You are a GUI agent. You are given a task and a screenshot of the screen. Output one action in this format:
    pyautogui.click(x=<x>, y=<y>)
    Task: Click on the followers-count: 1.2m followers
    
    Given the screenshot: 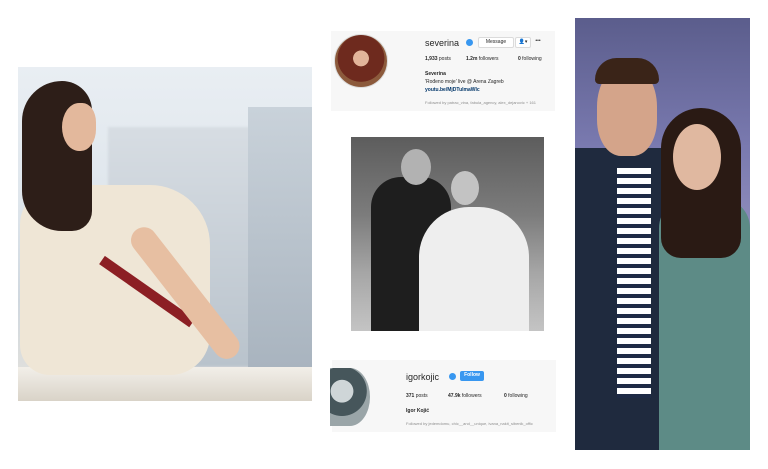 What is the action you would take?
    pyautogui.click(x=482, y=59)
    